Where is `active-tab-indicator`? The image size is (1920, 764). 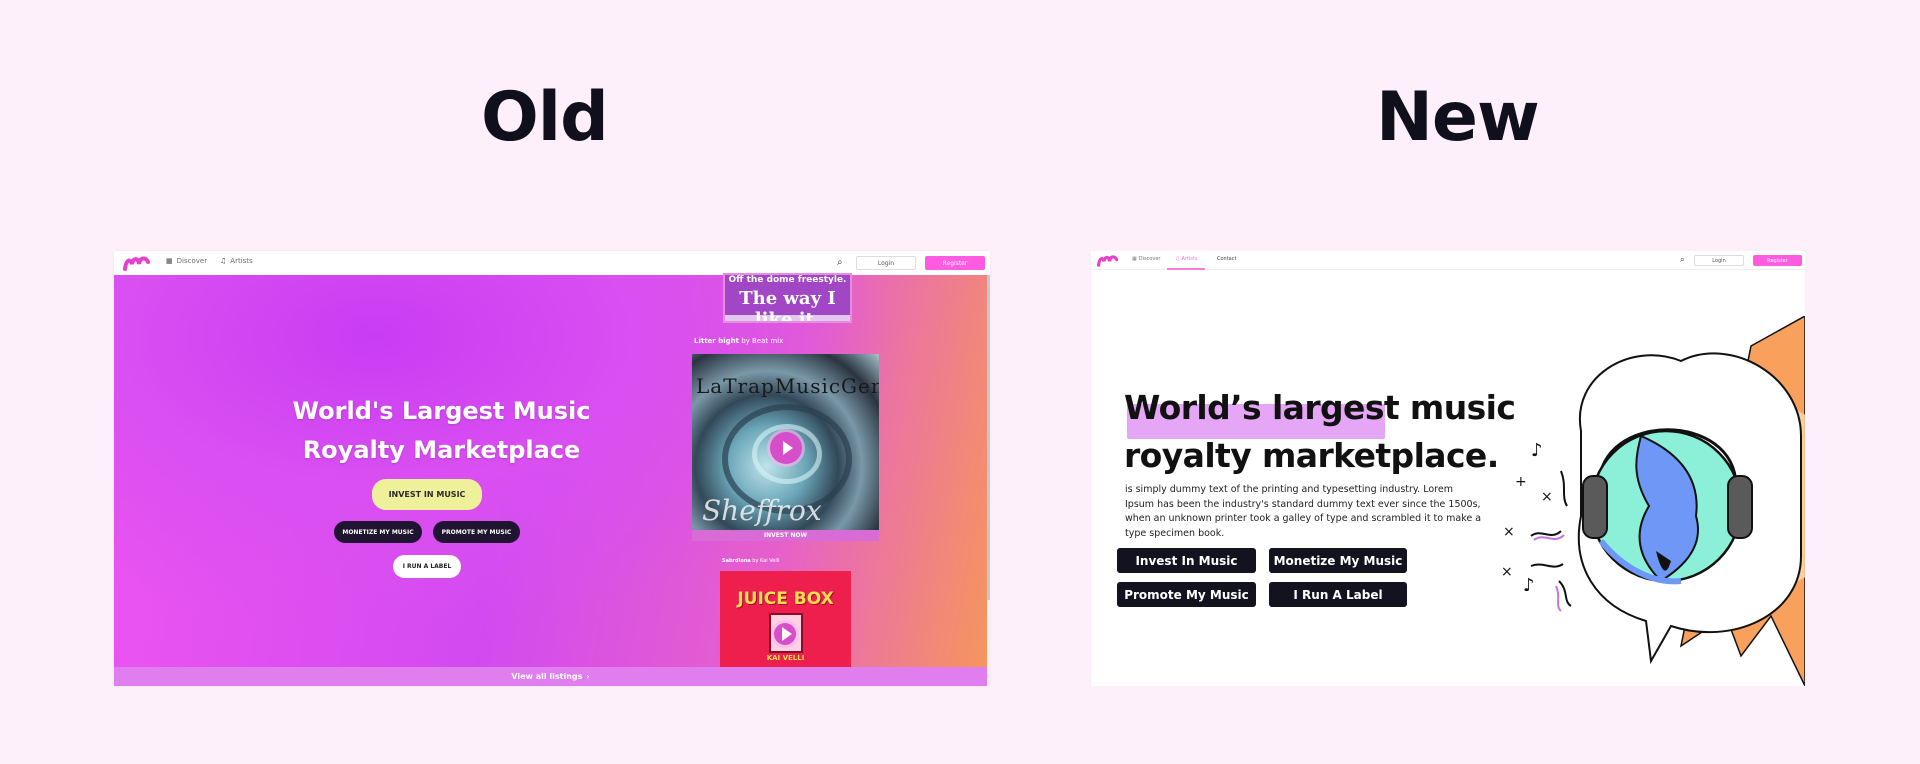 active-tab-indicator is located at coordinates (1186, 269).